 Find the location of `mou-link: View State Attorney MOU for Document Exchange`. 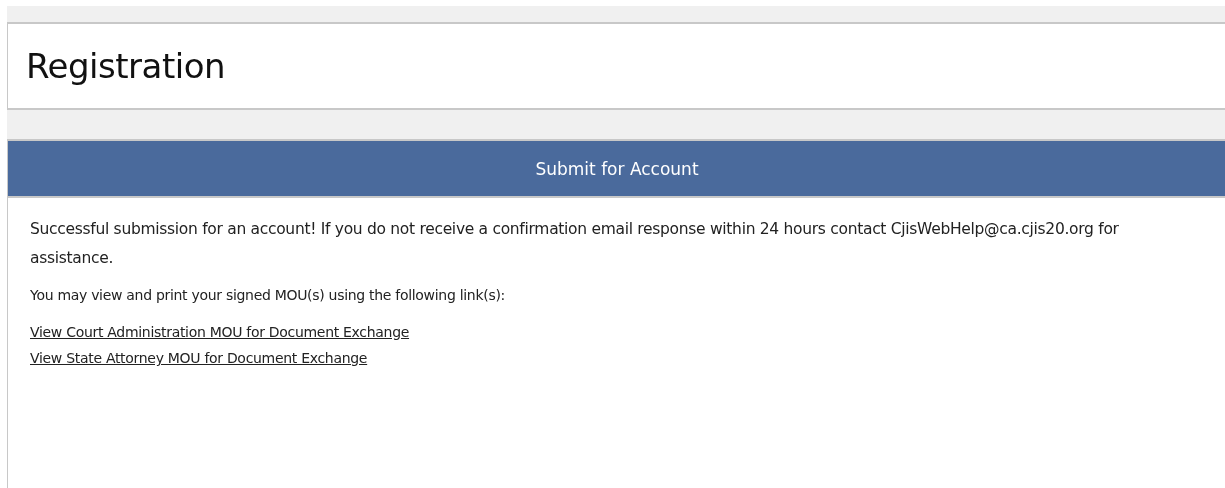

mou-link: View State Attorney MOU for Document Exchange is located at coordinates (199, 358).